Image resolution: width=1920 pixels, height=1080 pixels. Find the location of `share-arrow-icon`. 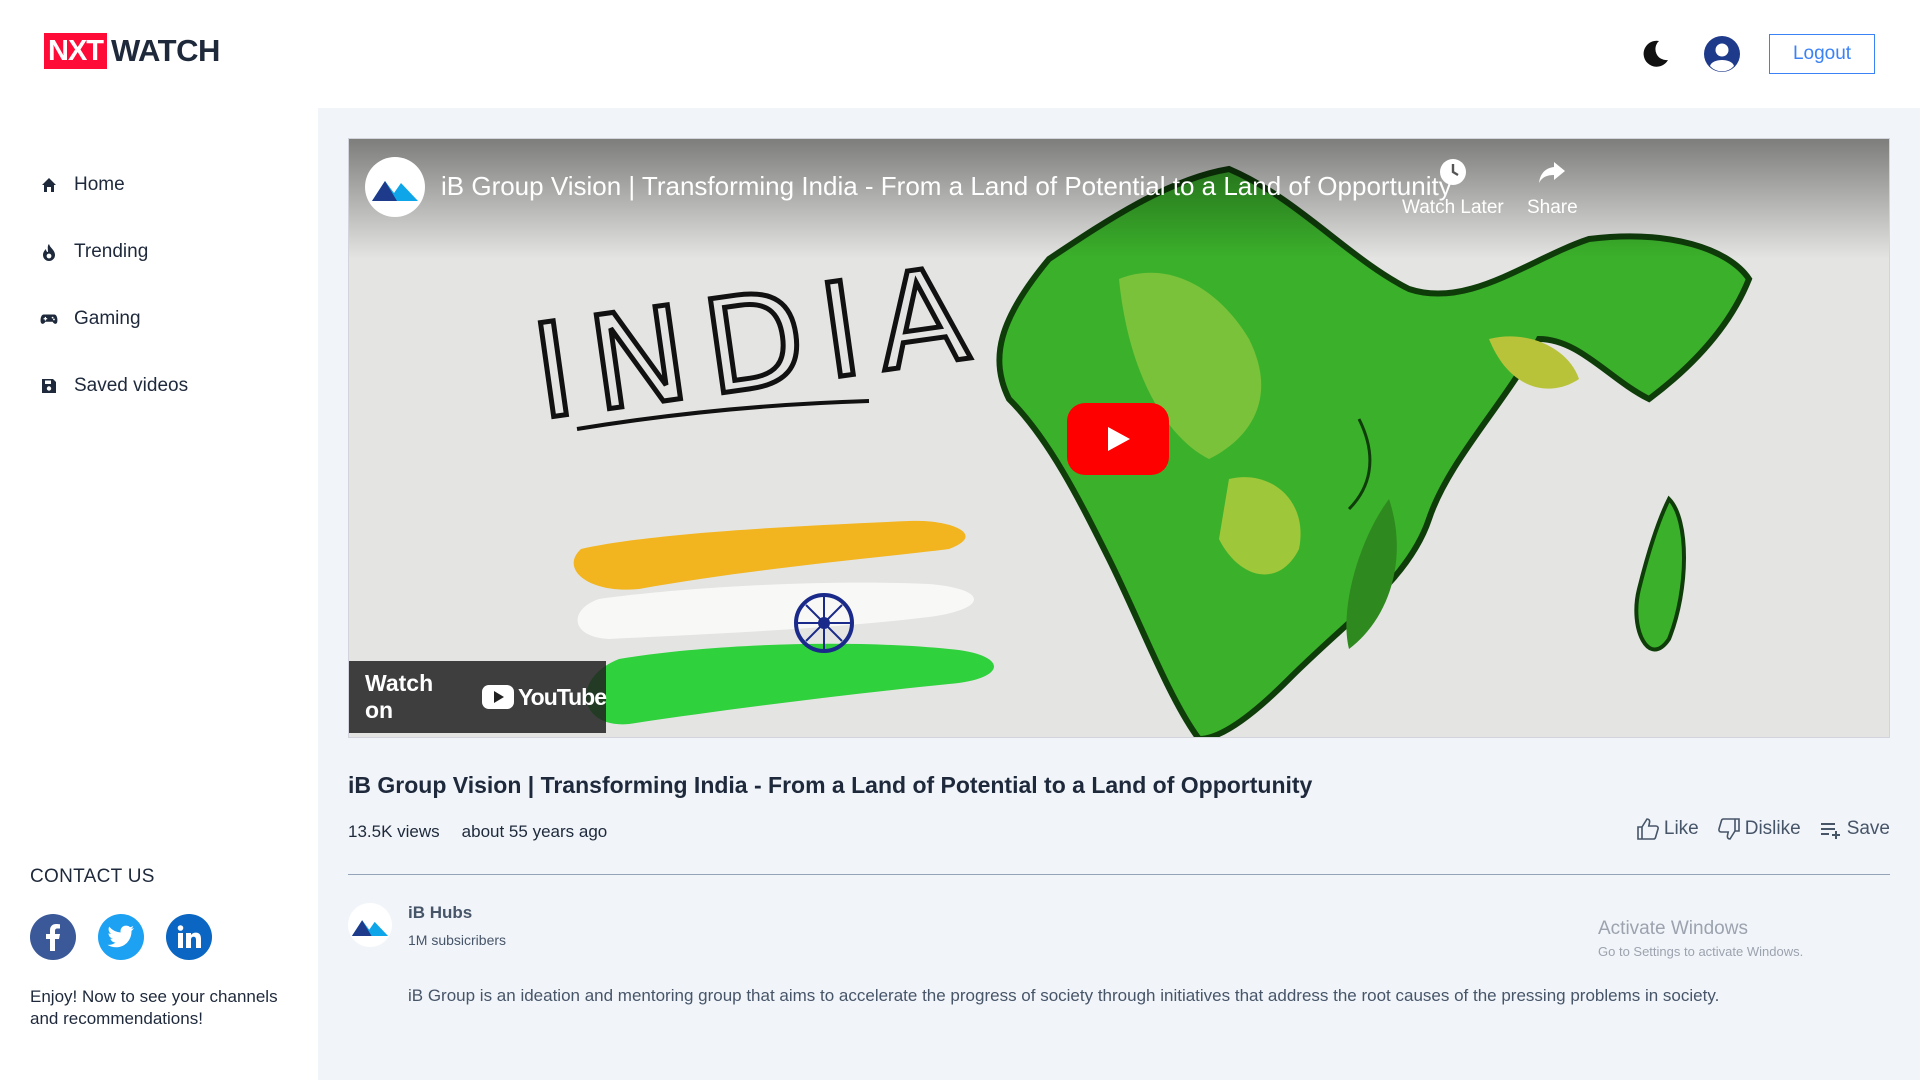

share-arrow-icon is located at coordinates (1552, 172).